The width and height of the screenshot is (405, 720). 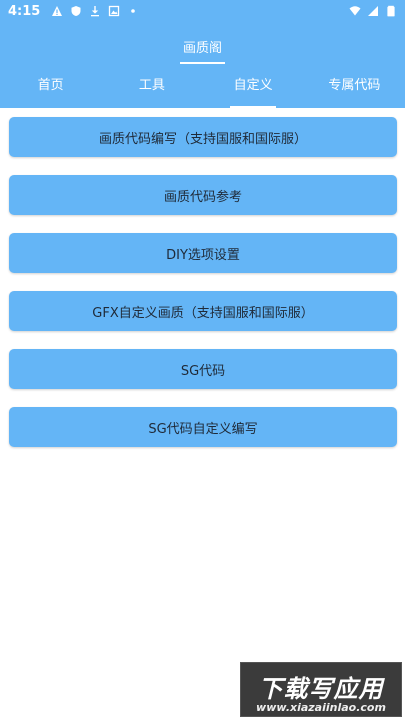 I want to click on tab-custom: 自定义, so click(x=253, y=88).